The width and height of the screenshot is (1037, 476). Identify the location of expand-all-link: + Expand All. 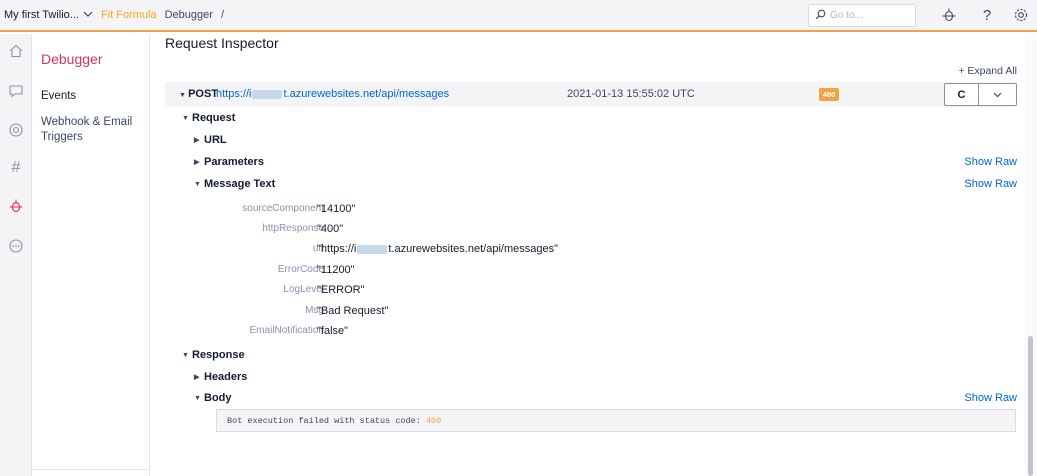
(987, 71).